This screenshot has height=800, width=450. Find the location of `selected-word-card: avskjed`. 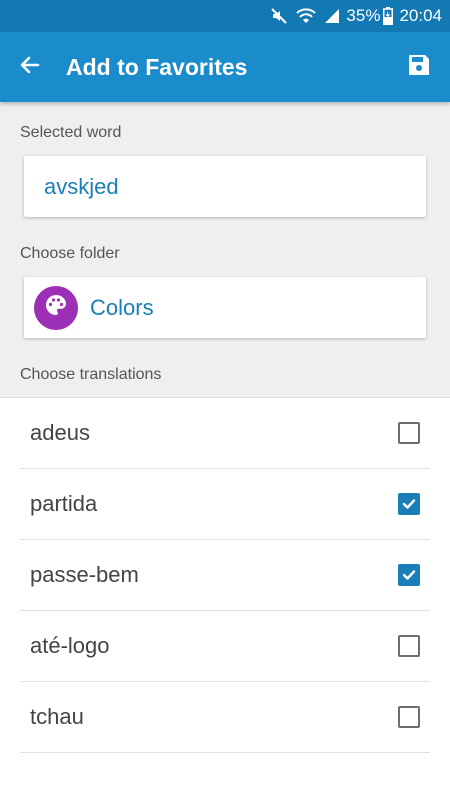

selected-word-card: avskjed is located at coordinates (225, 186).